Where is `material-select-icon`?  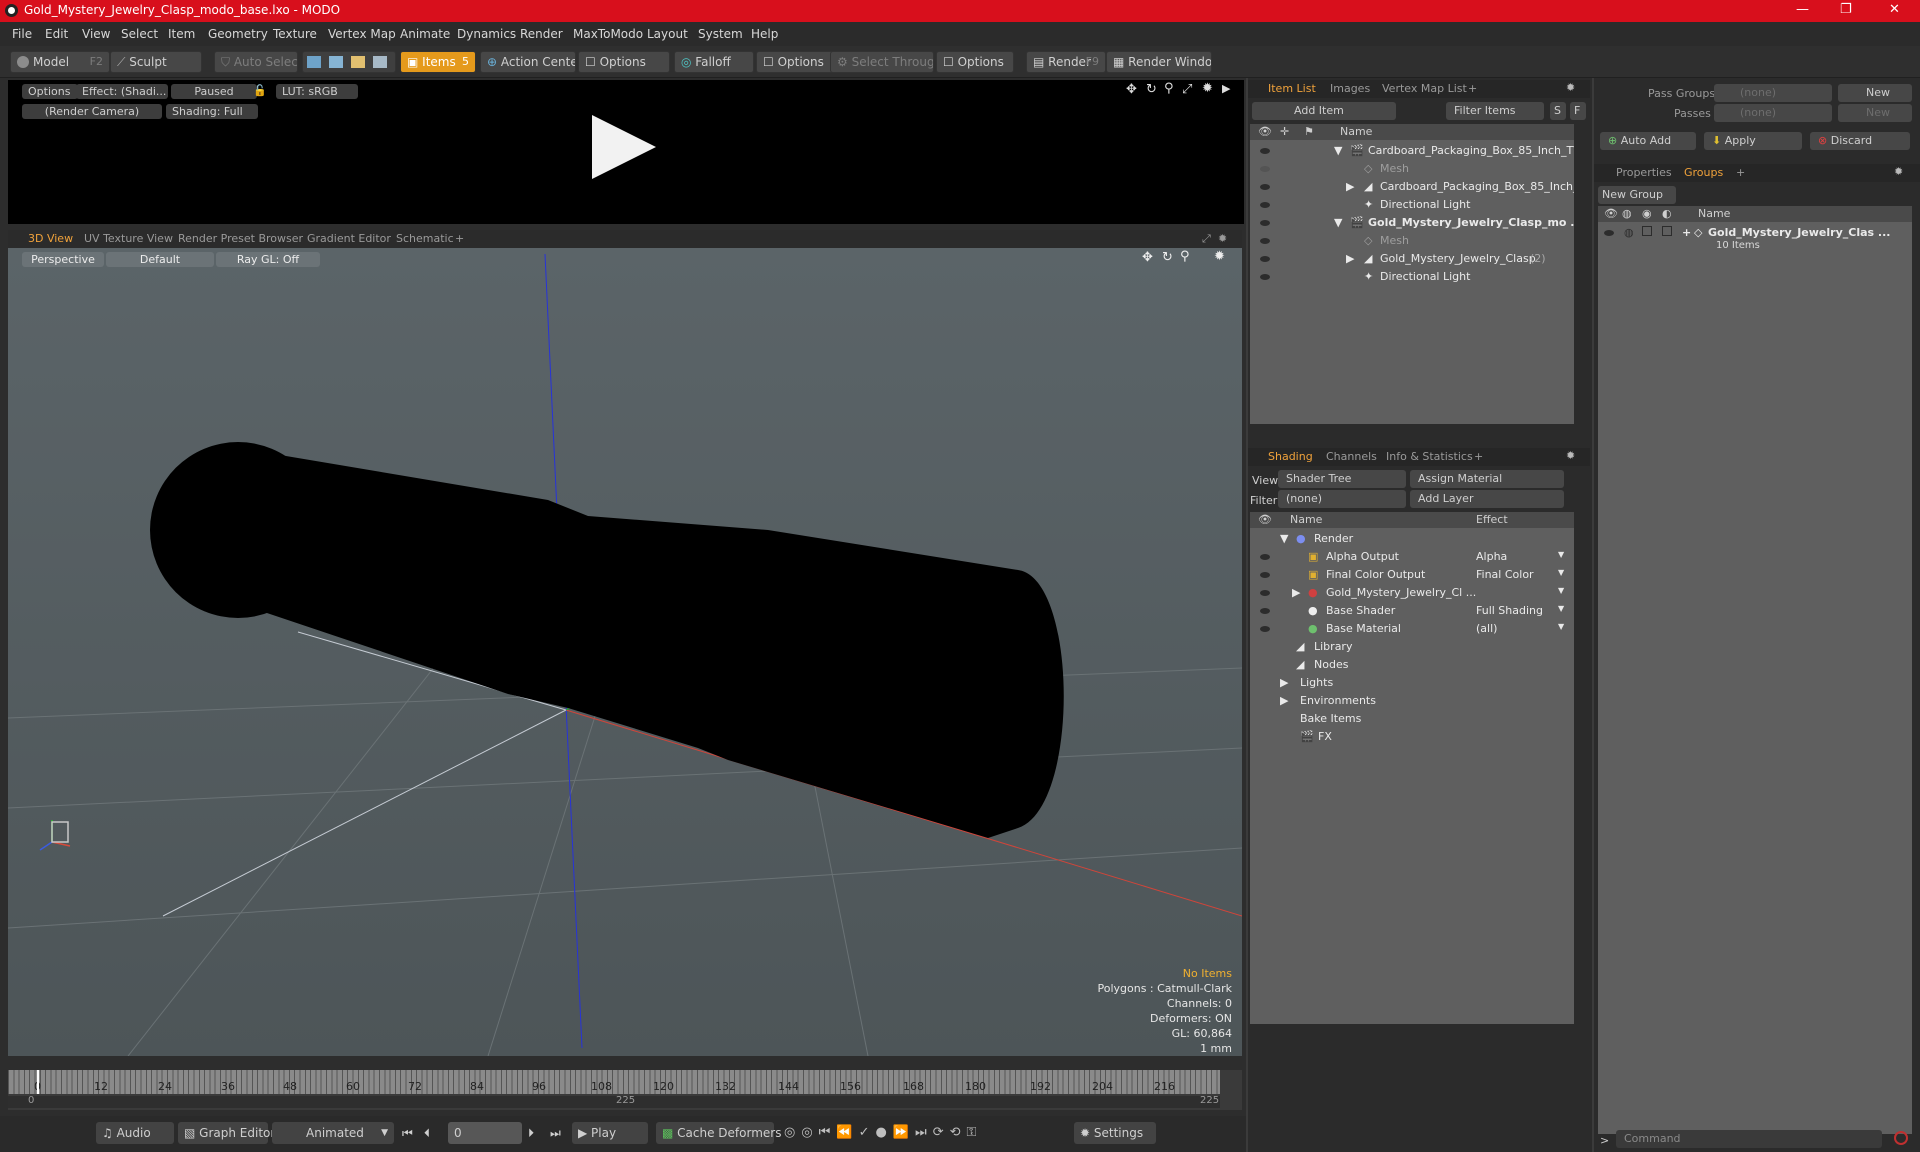
material-select-icon is located at coordinates (380, 62).